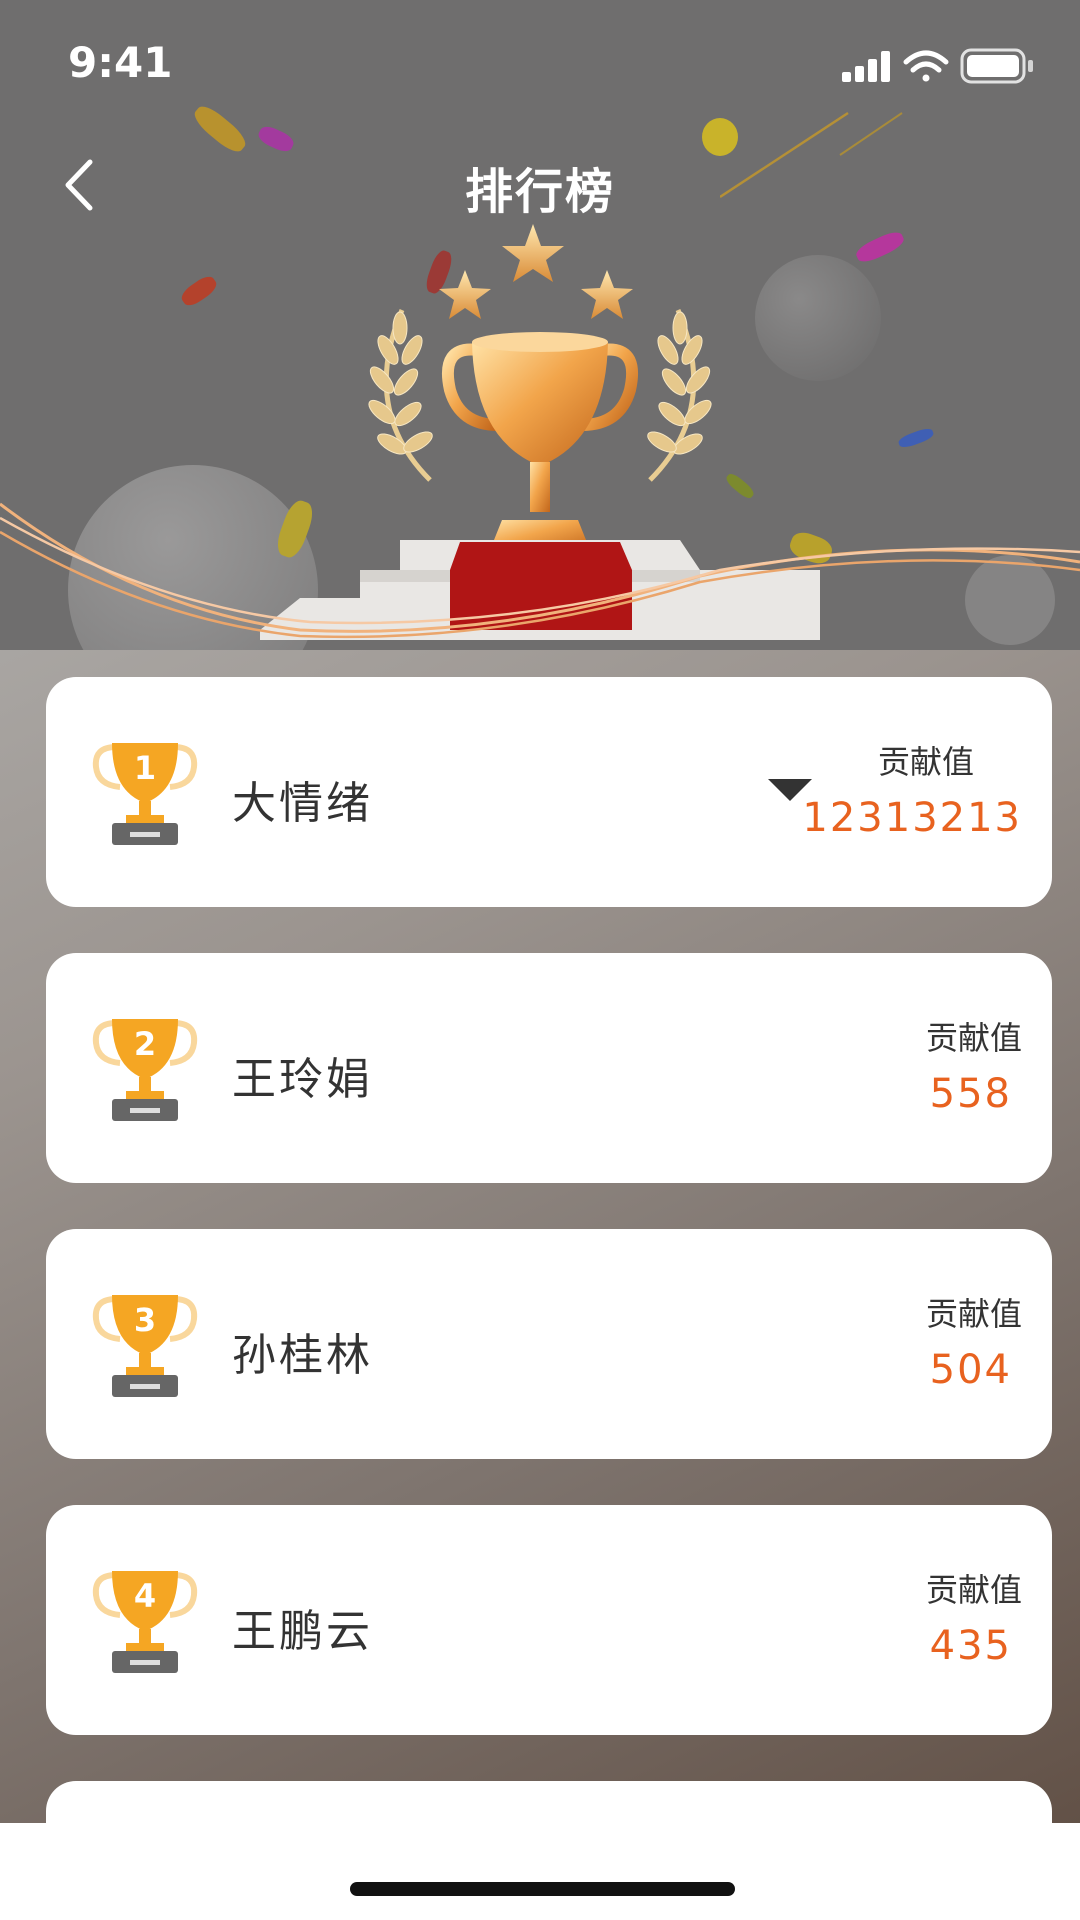  I want to click on rank-number: 1, so click(145, 768).